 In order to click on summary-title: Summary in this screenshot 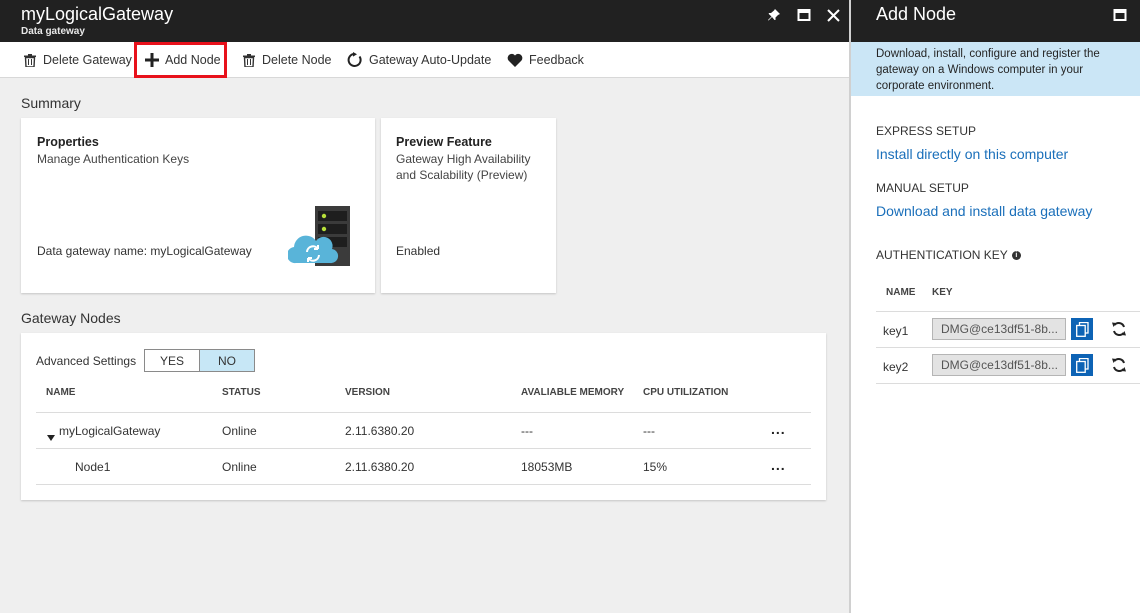, I will do `click(51, 103)`.